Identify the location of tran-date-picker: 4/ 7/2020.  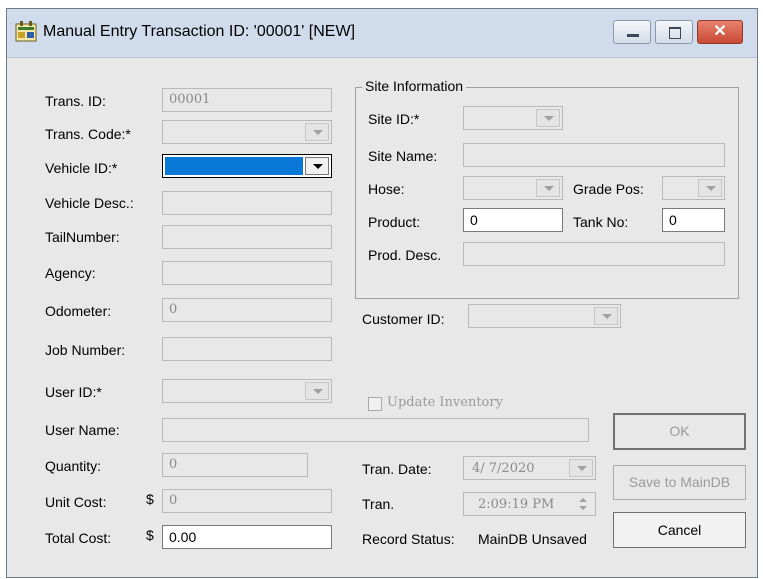
(529, 468).